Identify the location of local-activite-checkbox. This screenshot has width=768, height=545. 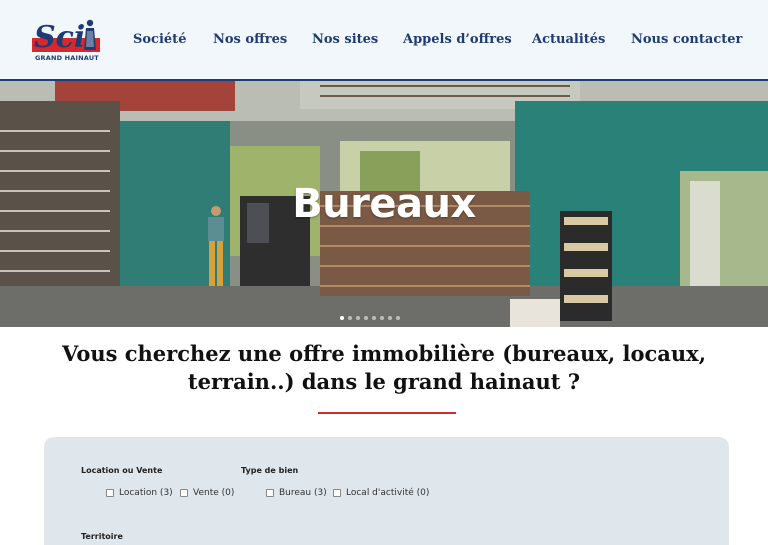
(337, 493).